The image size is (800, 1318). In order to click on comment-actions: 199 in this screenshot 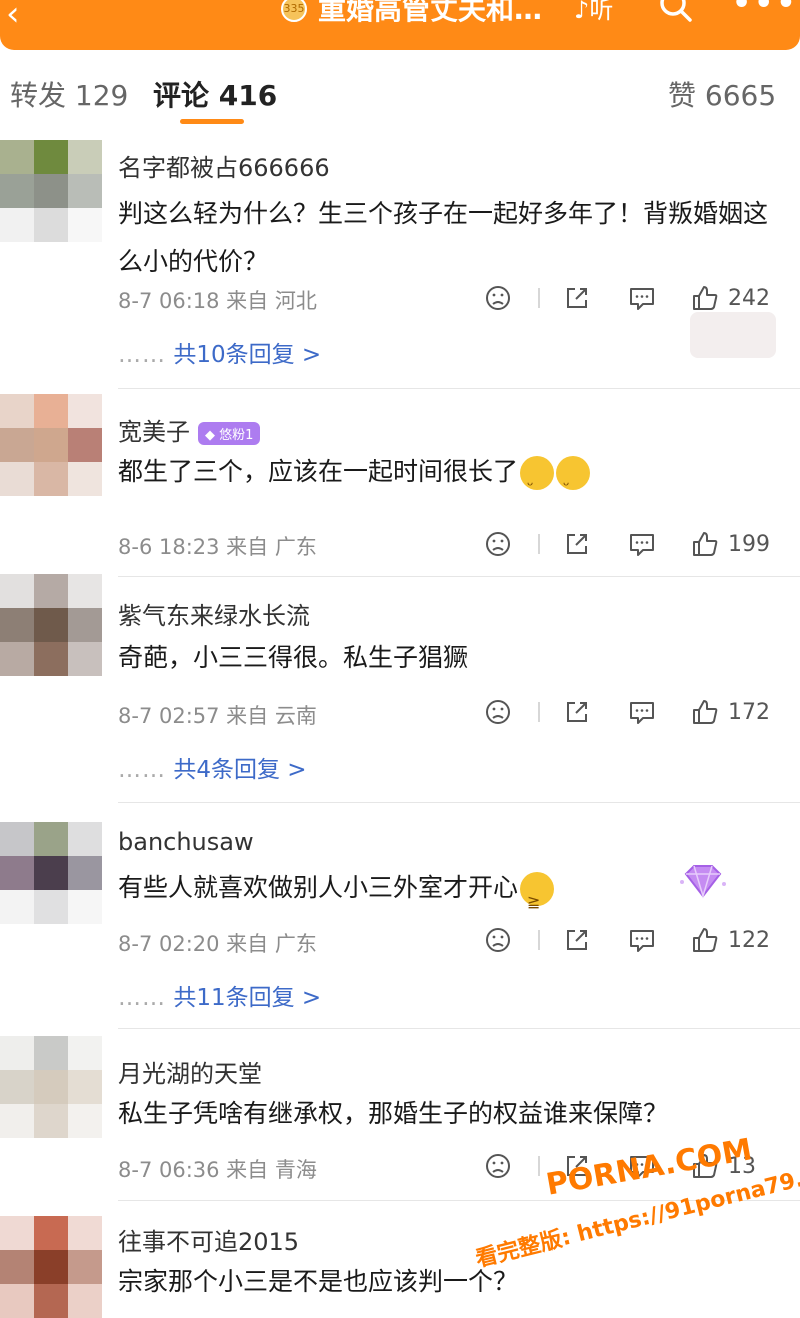, I will do `click(638, 544)`.